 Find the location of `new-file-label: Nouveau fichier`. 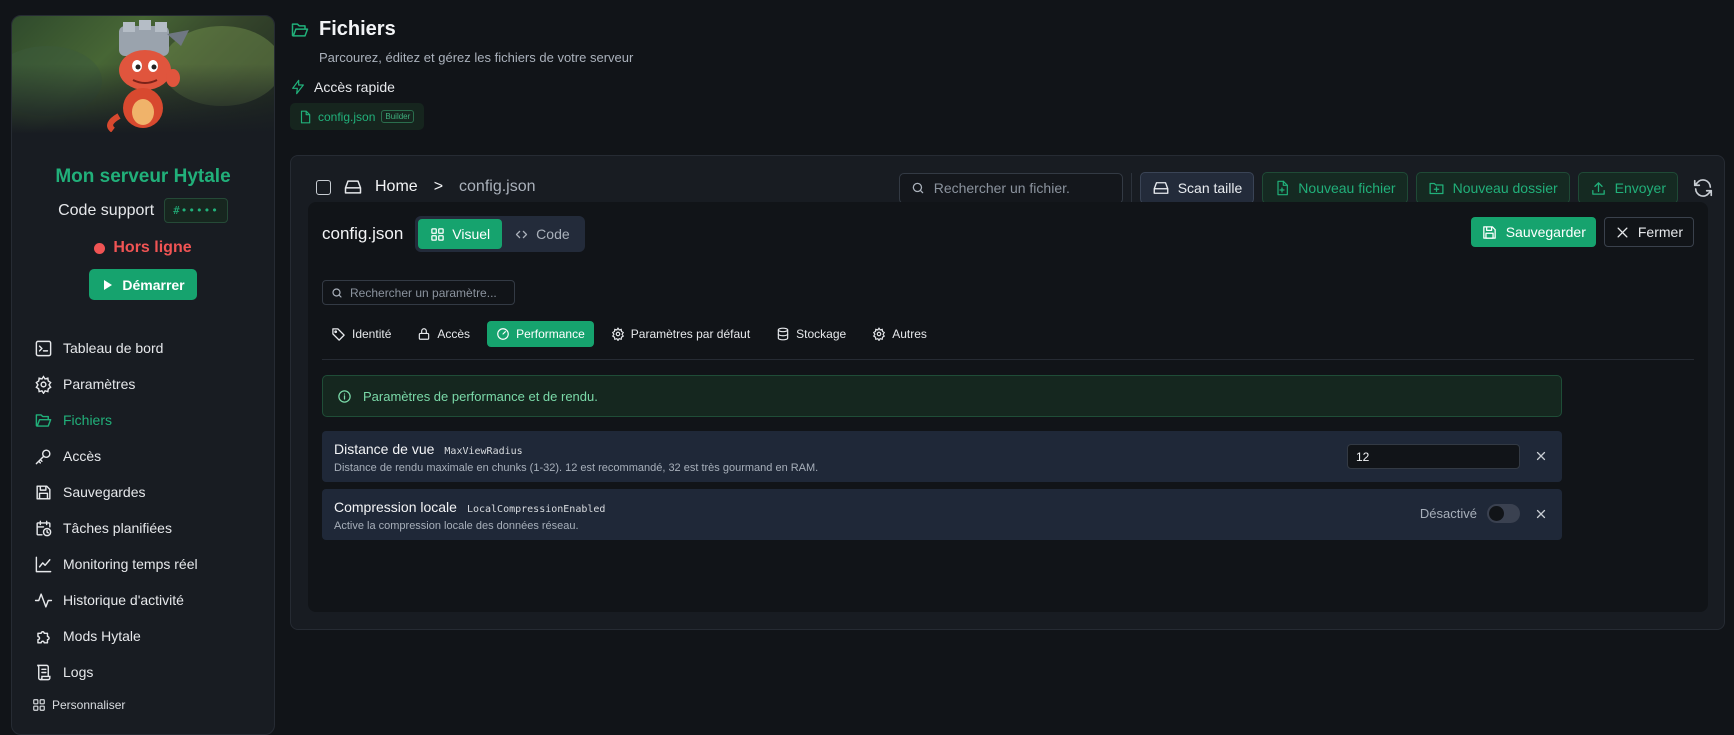

new-file-label: Nouveau fichier is located at coordinates (1347, 188).